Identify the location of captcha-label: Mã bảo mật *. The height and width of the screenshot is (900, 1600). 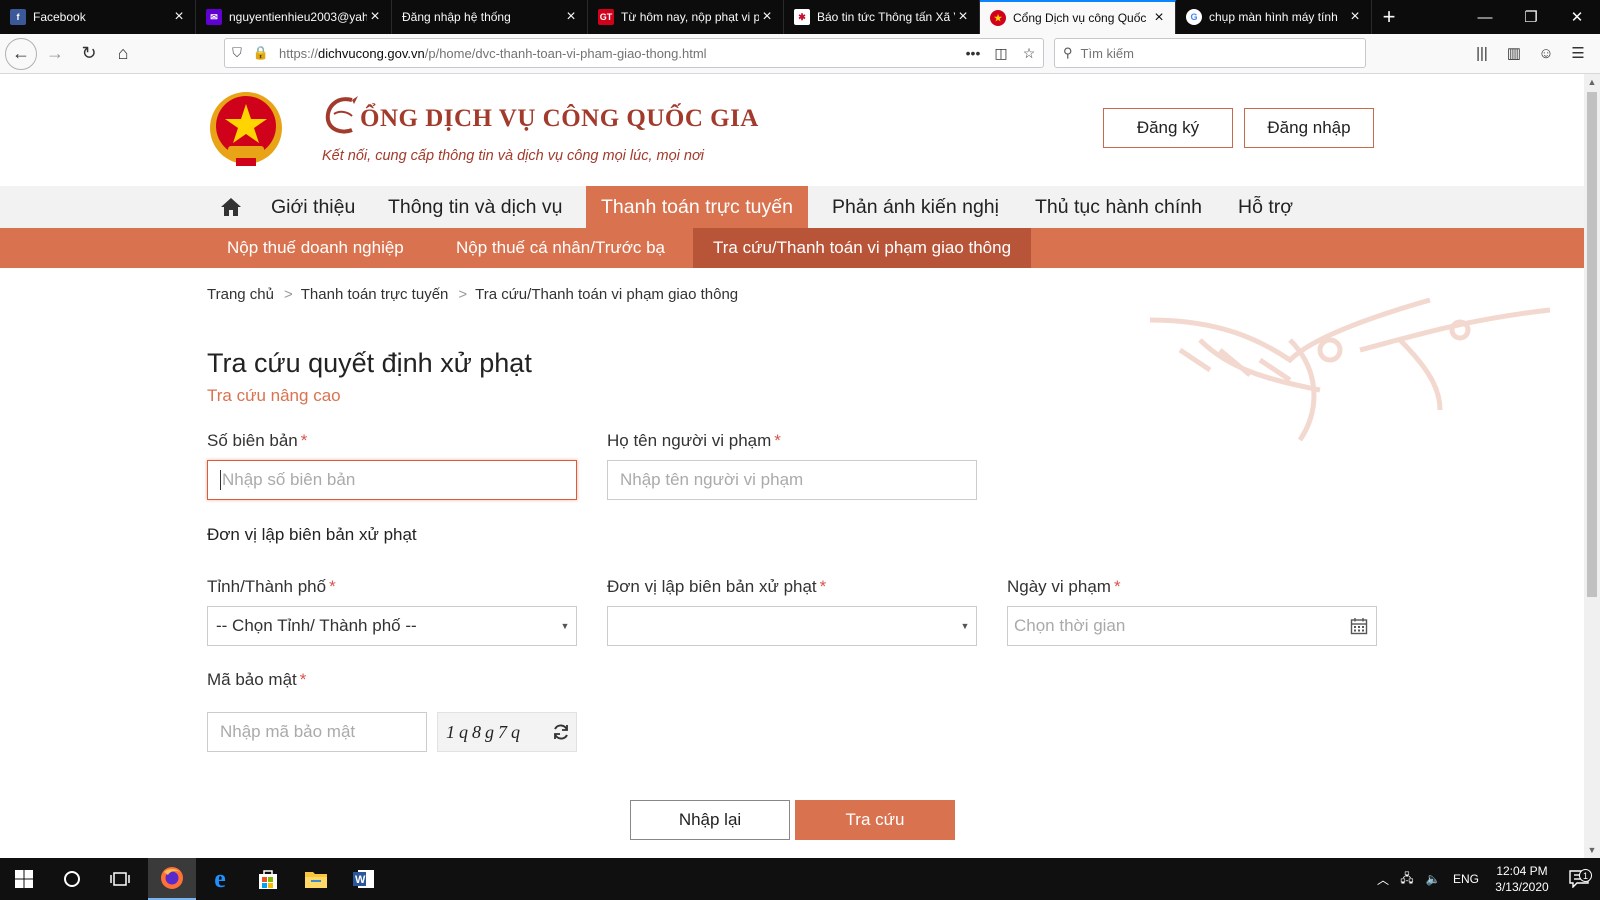
(257, 679).